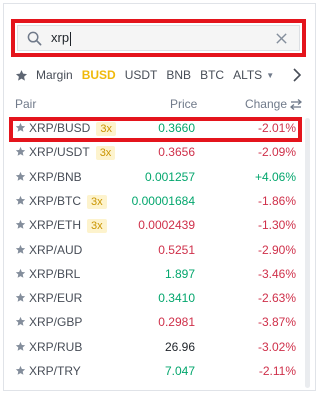 Image resolution: width=321 pixels, height=394 pixels. What do you see at coordinates (21, 75) in the screenshot?
I see `favorites-star-icon` at bounding box center [21, 75].